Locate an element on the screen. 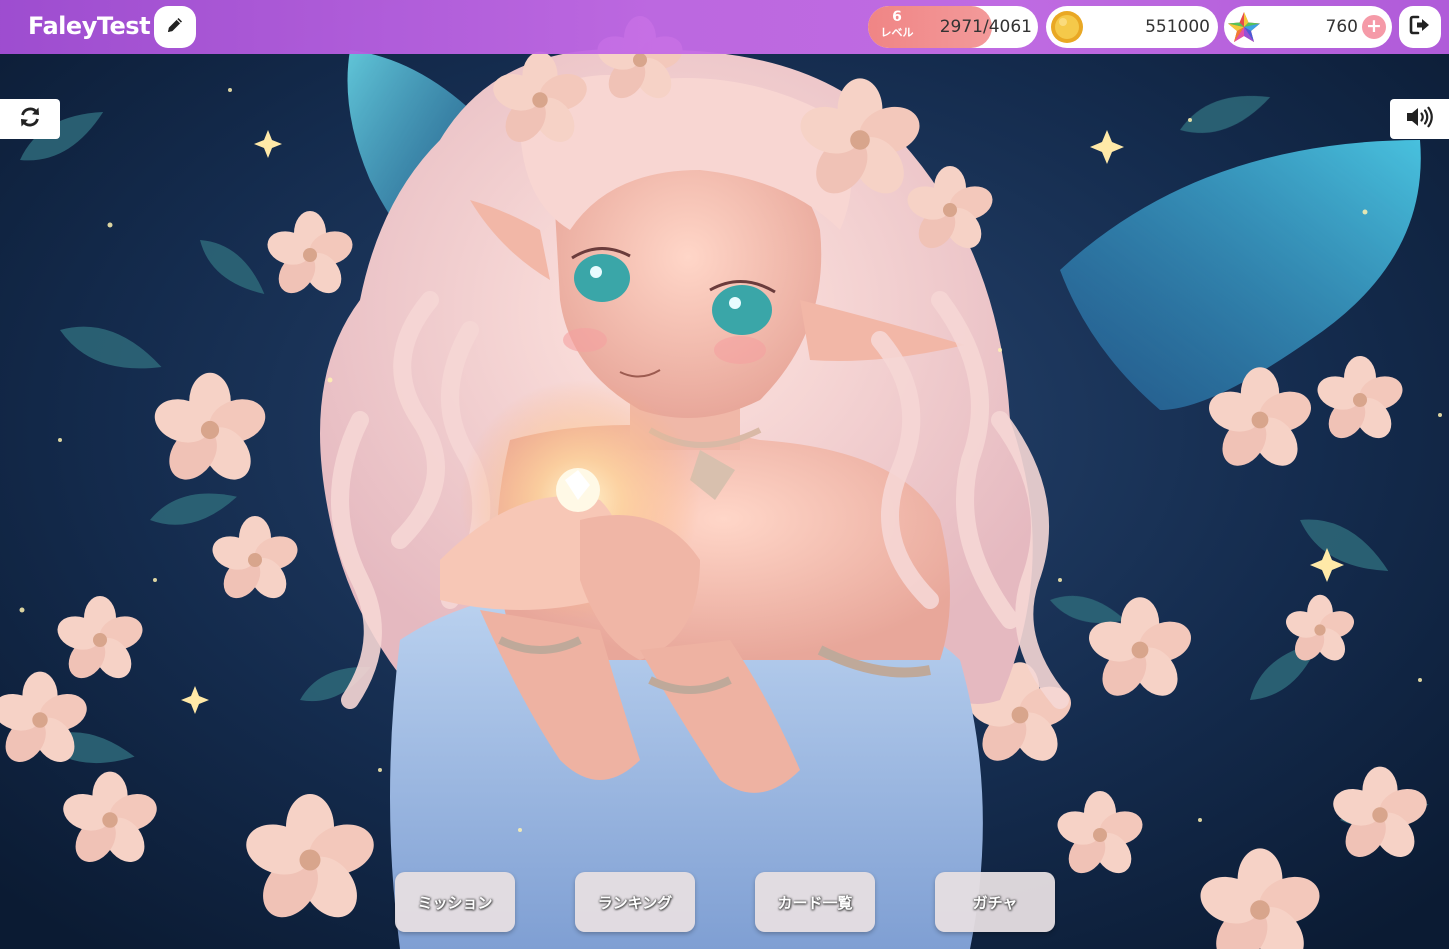 The width and height of the screenshot is (1449, 949). gold-coin-icon is located at coordinates (1067, 29).